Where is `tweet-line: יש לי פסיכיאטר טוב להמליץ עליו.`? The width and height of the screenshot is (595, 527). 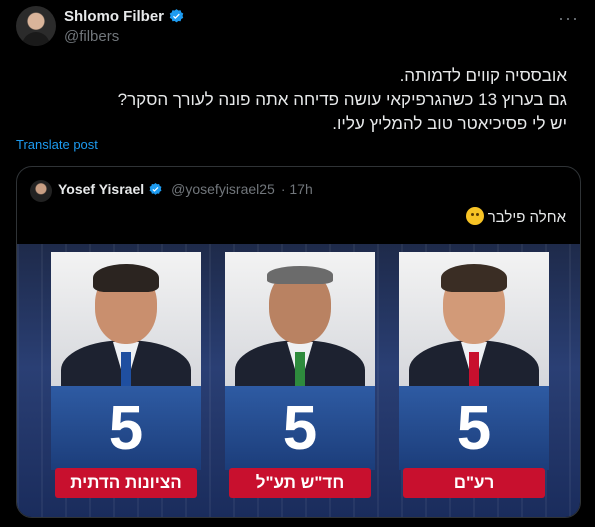 tweet-line: יש לי פסיכיאטר טוב להמליץ עליו. is located at coordinates (449, 123).